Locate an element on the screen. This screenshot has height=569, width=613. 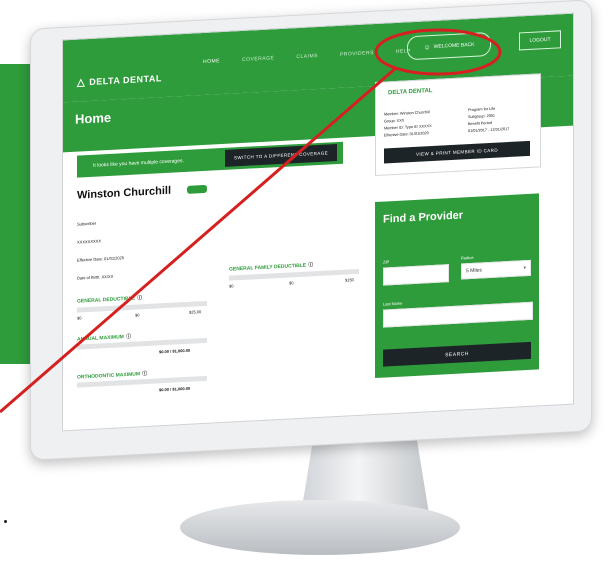
card-logo: DELTA DENTAL is located at coordinates (410, 92).